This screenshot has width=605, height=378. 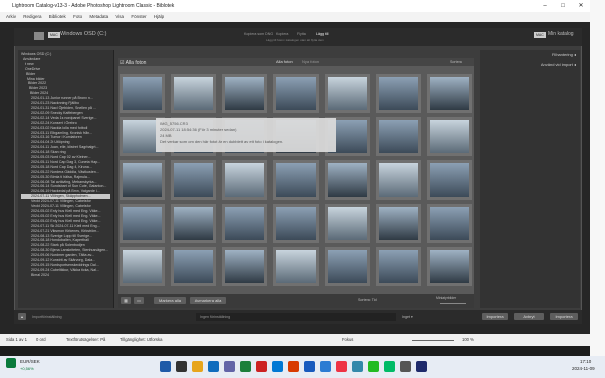 I want to click on maximize-button: □, so click(x=563, y=6).